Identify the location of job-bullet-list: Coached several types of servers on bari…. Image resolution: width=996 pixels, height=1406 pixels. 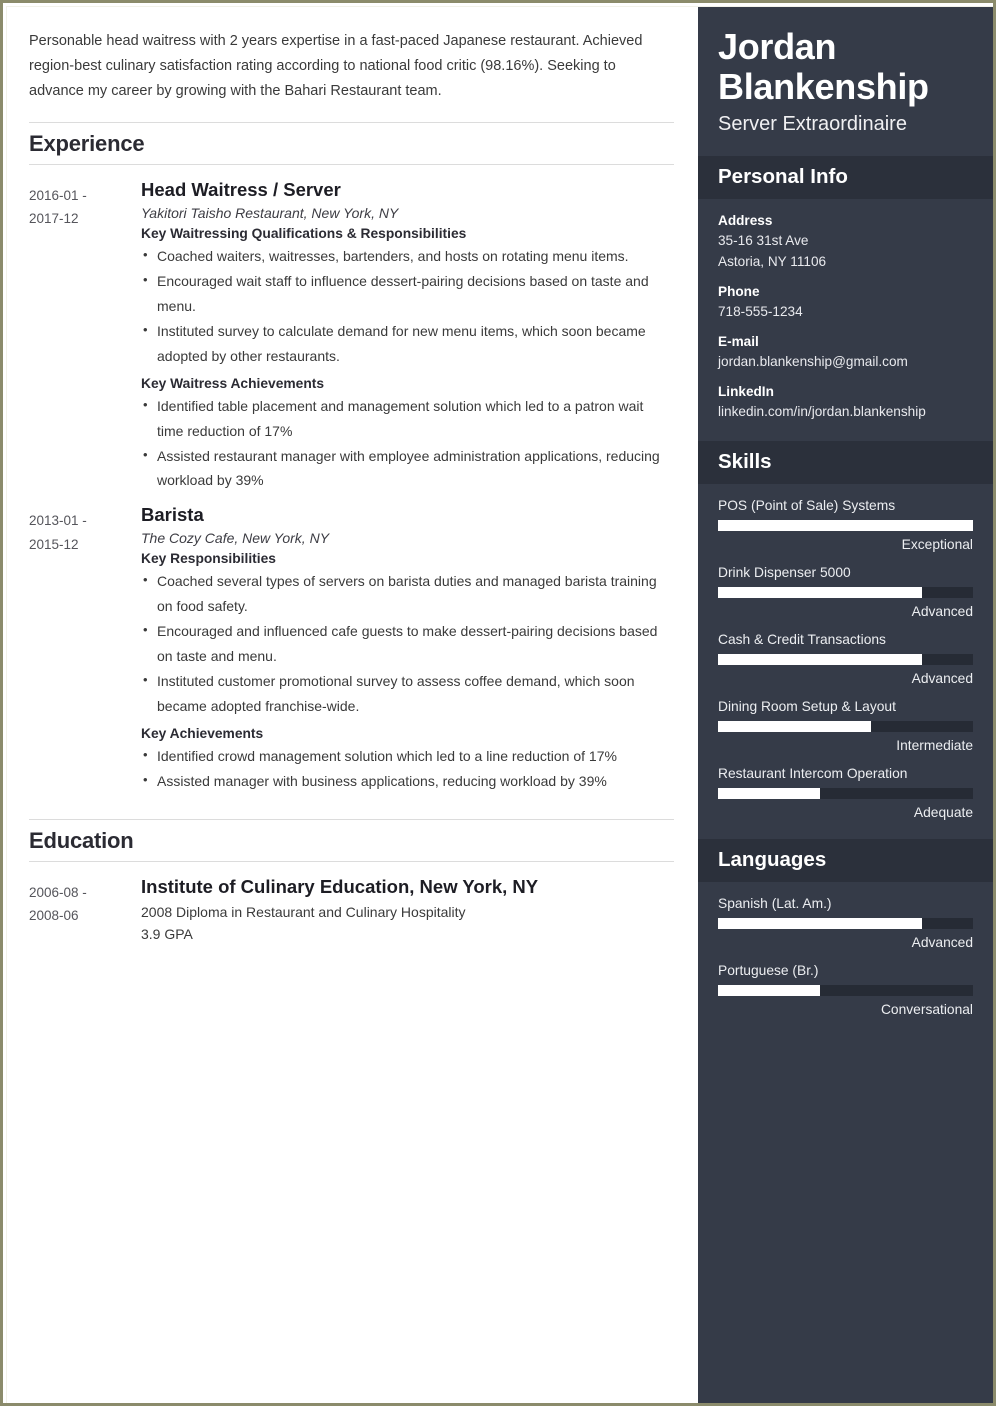
(403, 643).